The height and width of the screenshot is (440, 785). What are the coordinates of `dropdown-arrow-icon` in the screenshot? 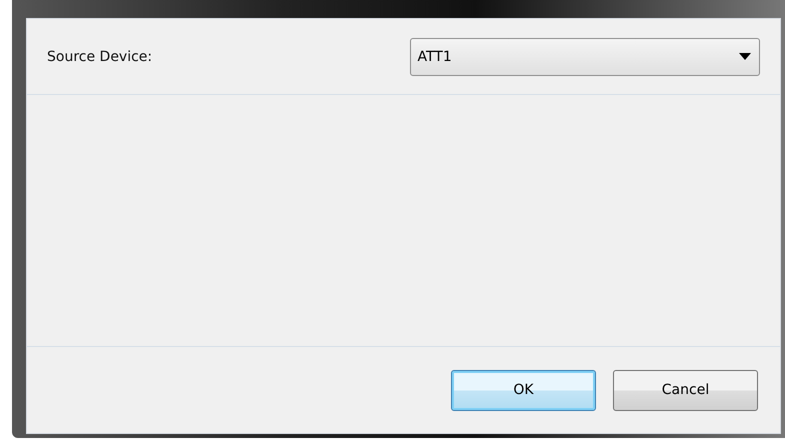 It's located at (745, 56).